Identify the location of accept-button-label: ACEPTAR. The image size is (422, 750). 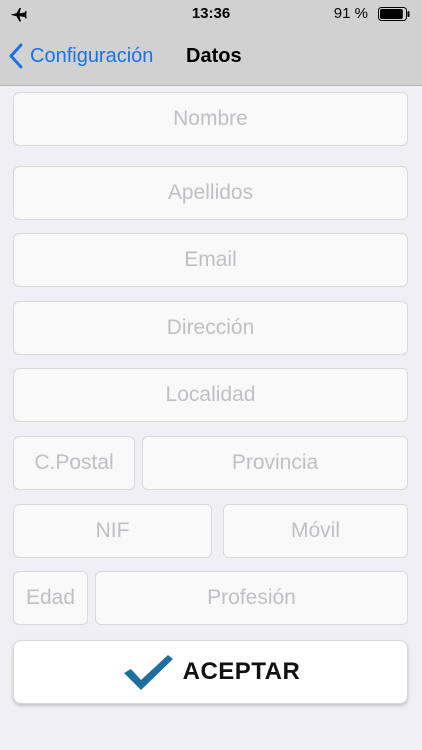
(241, 671).